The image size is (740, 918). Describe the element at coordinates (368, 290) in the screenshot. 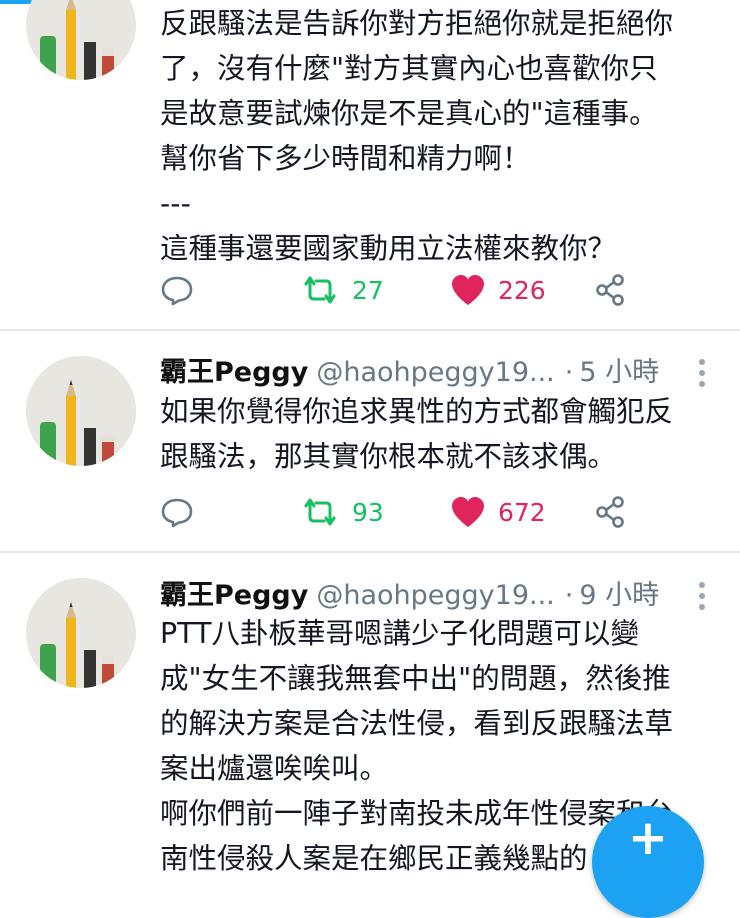

I see `retweet-count: 27` at that location.